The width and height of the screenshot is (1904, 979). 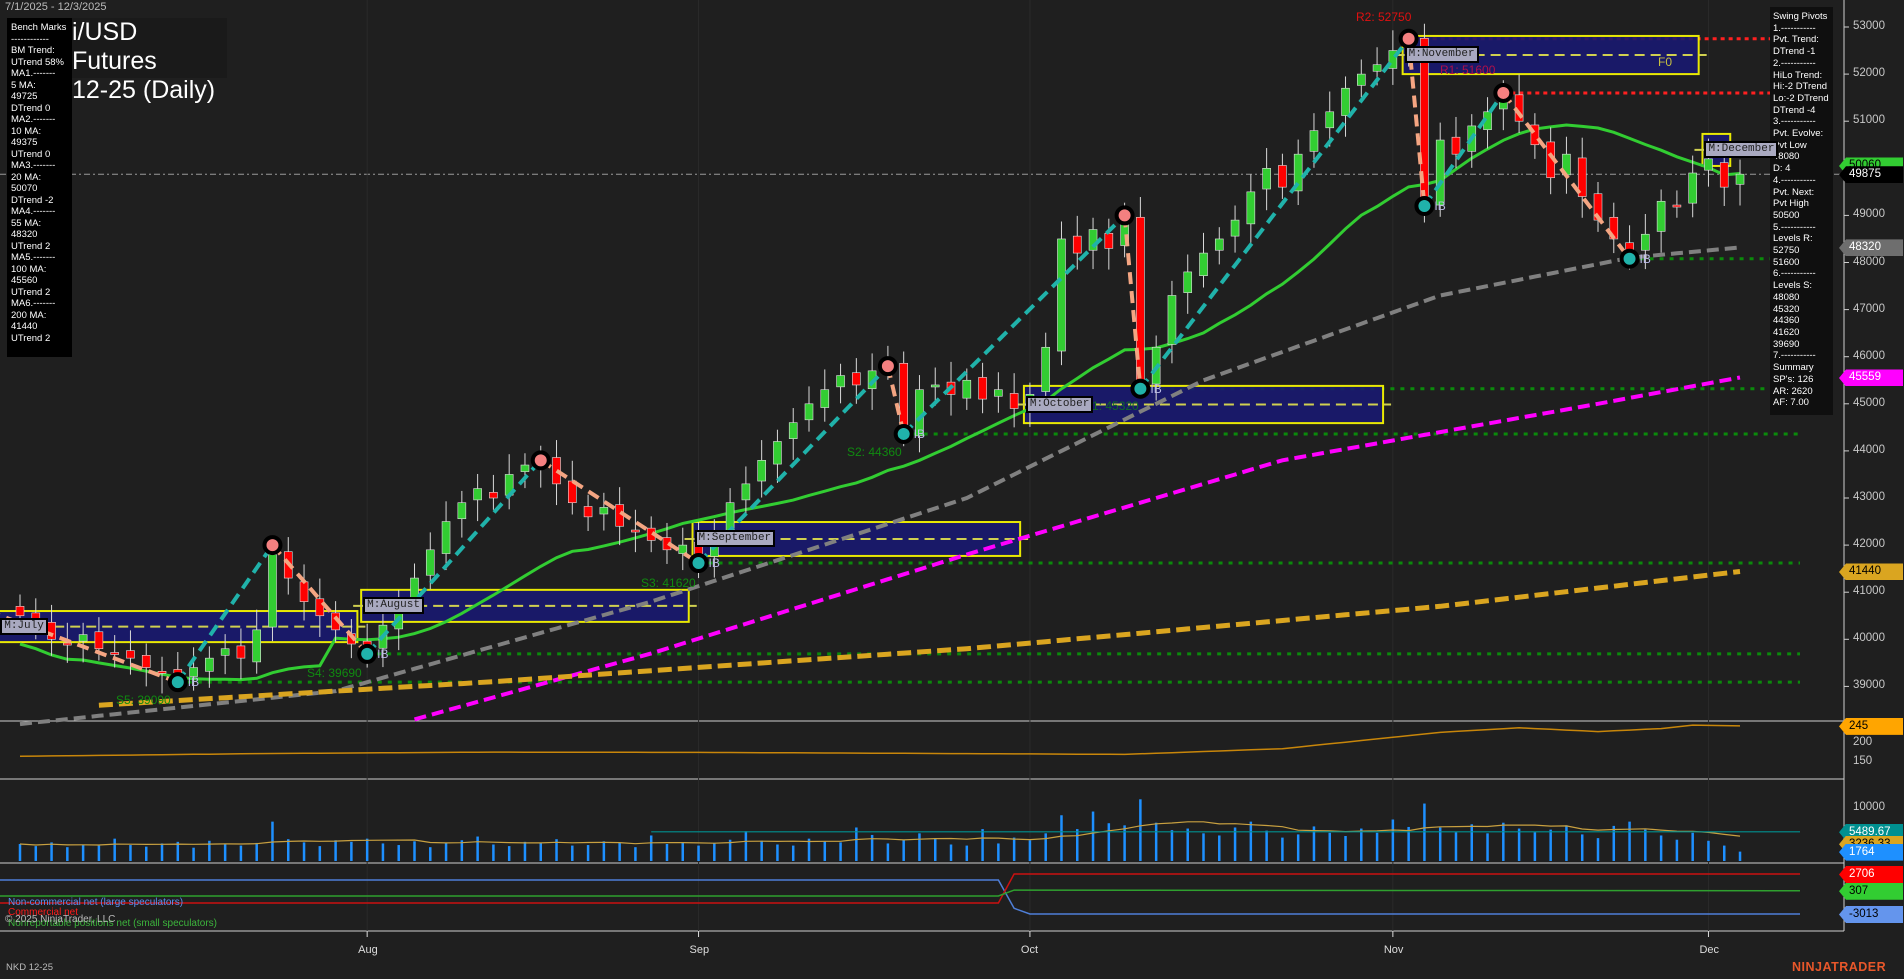 I want to click on price-tick-label: 44000, so click(x=1869, y=449).